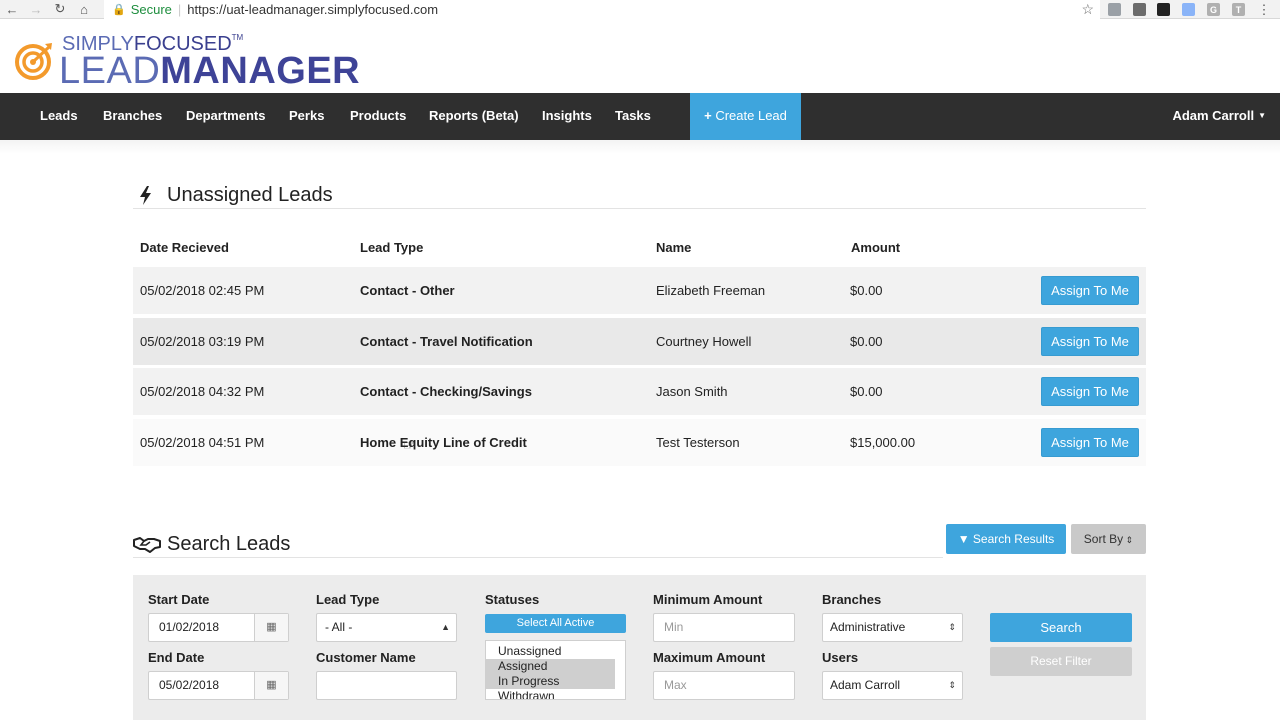 The width and height of the screenshot is (1280, 720). Describe the element at coordinates (229, 544) in the screenshot. I see `search-leads-title: Search Leads` at that location.